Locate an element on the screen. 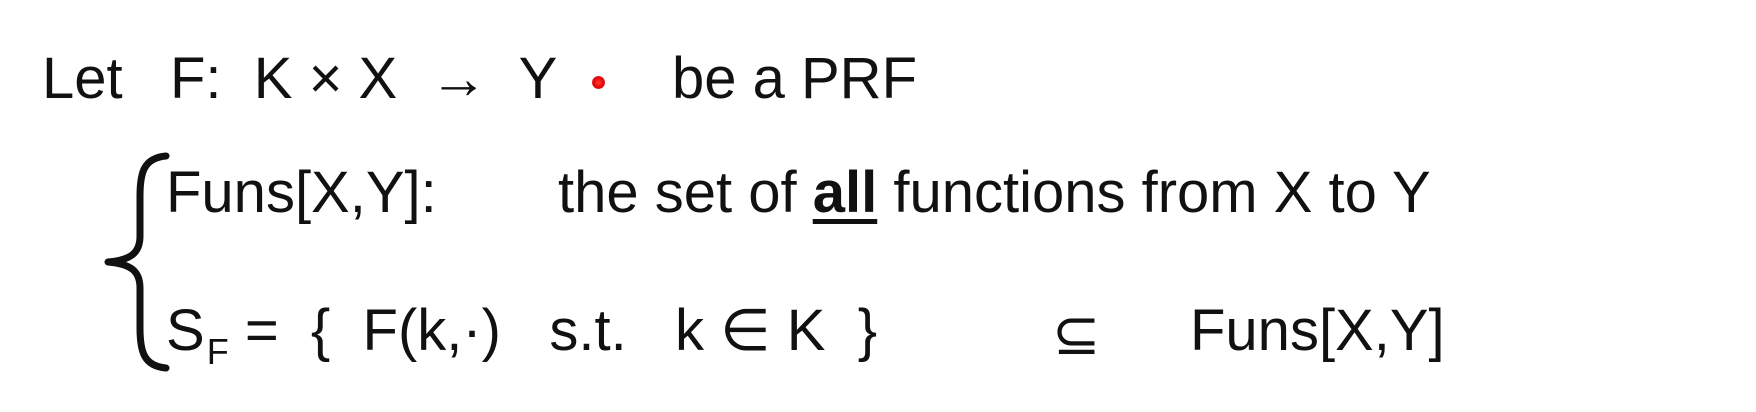 This screenshot has width=1756, height=412. prf-signature: F: K × X → Y is located at coordinates (364, 78).